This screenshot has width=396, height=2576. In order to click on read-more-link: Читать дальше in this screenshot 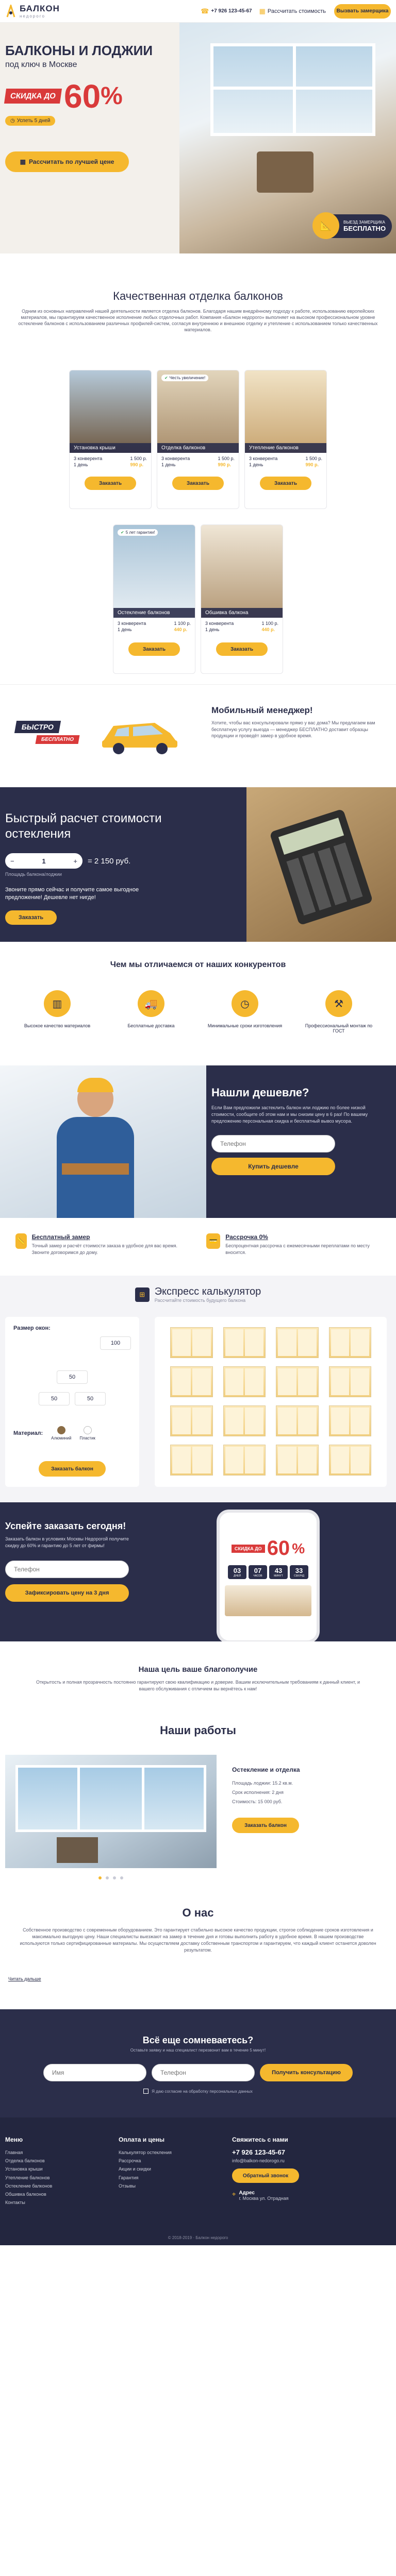, I will do `click(198, 1978)`.